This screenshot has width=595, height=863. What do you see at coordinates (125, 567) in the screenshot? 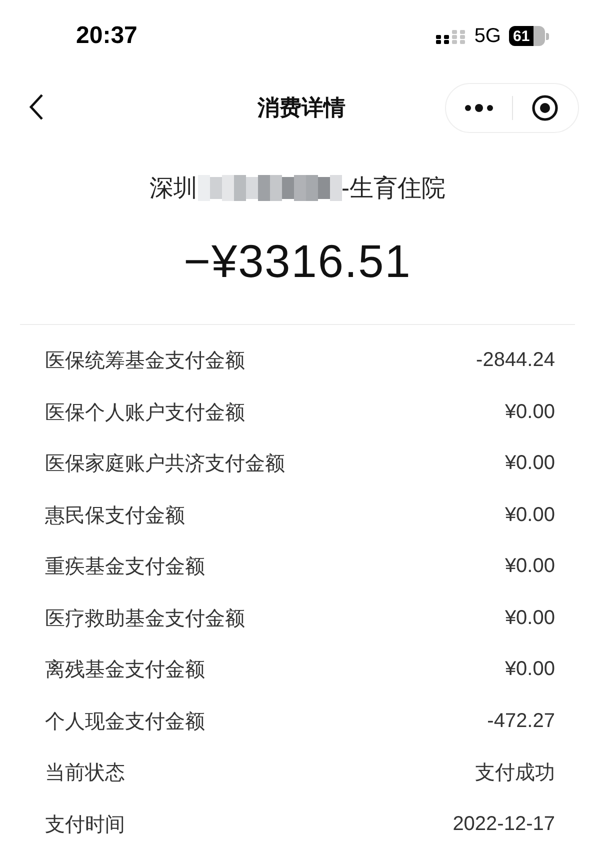
I see `detail-label: 重疾基金支付金额` at bounding box center [125, 567].